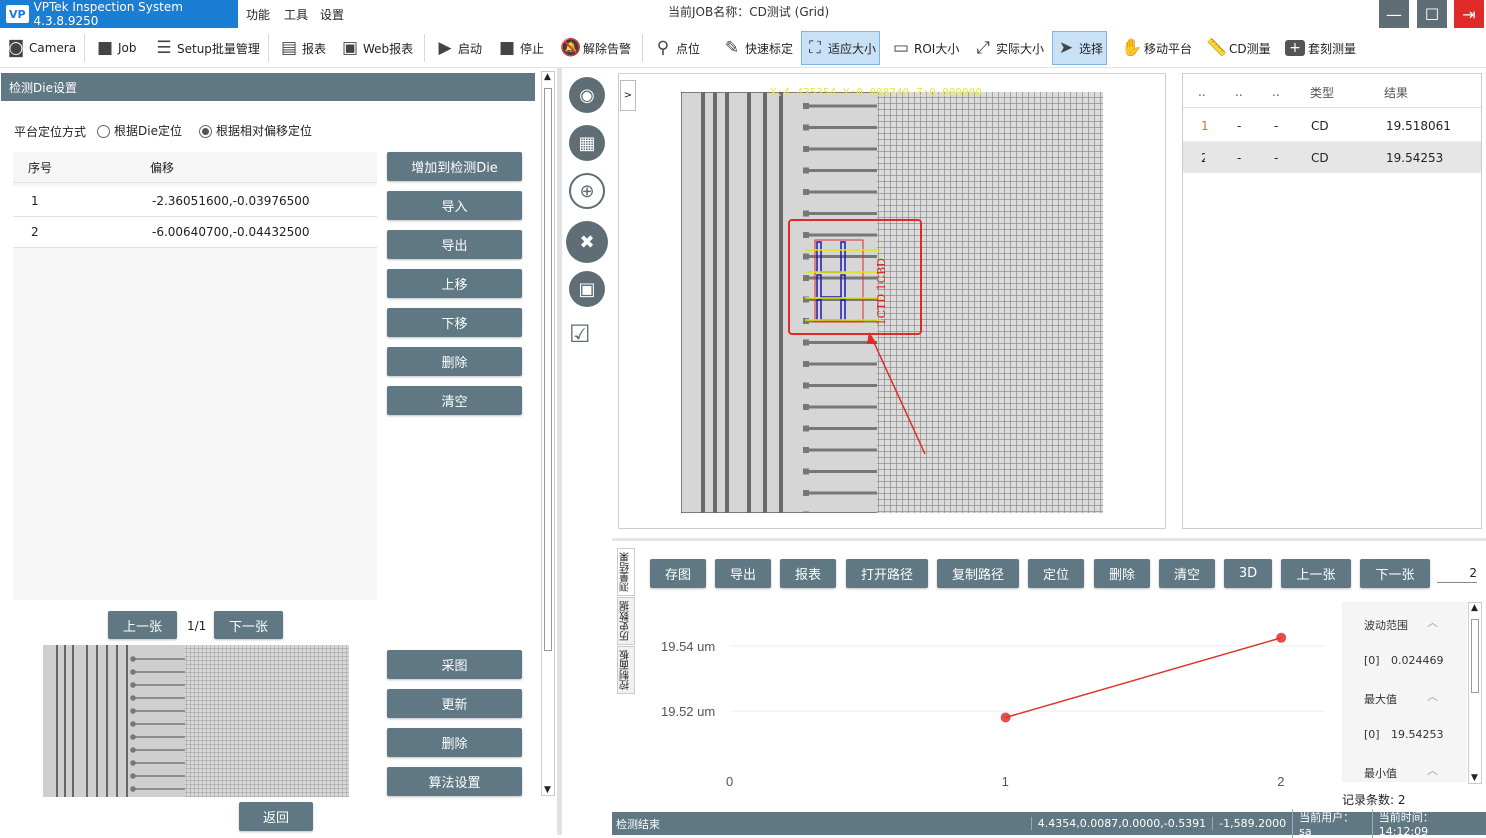  Describe the element at coordinates (454, 781) in the screenshot. I see `algorithm-settings-button: 算法设置` at that location.